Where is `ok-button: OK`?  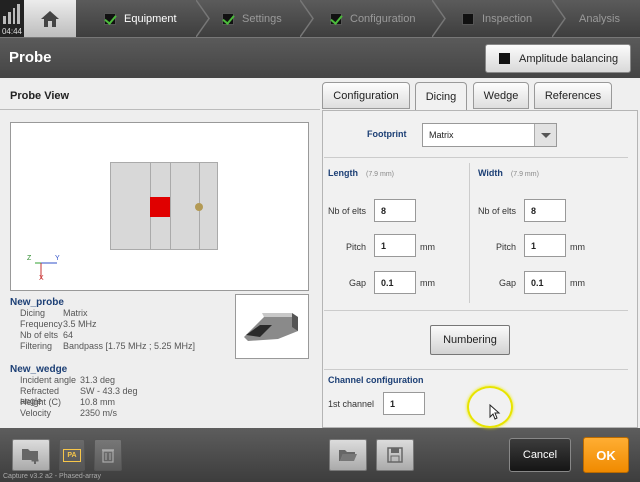
ok-button: OK is located at coordinates (606, 455).